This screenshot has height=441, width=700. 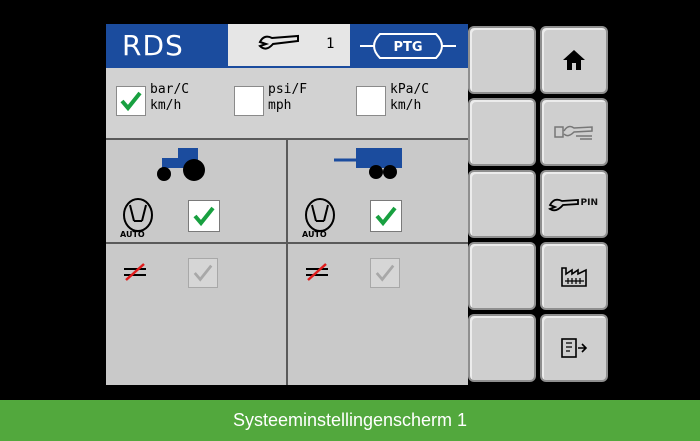 What do you see at coordinates (371, 101) in the screenshot?
I see `unit-checkbox-kpa` at bounding box center [371, 101].